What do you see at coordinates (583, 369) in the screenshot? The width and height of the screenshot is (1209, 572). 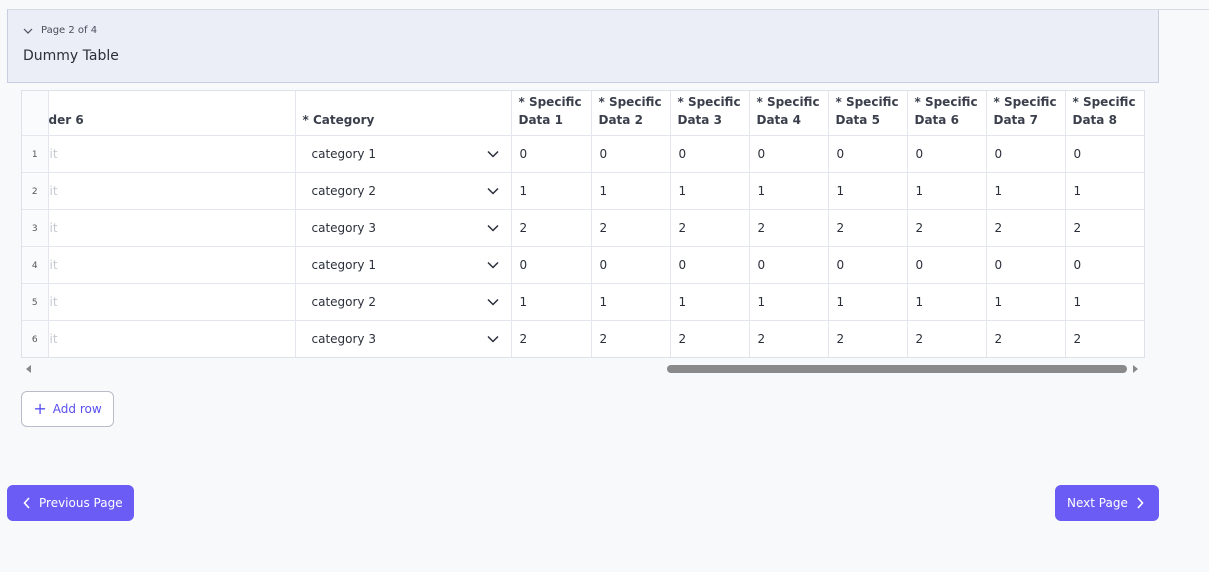 I see `horizontal-scrollbar` at bounding box center [583, 369].